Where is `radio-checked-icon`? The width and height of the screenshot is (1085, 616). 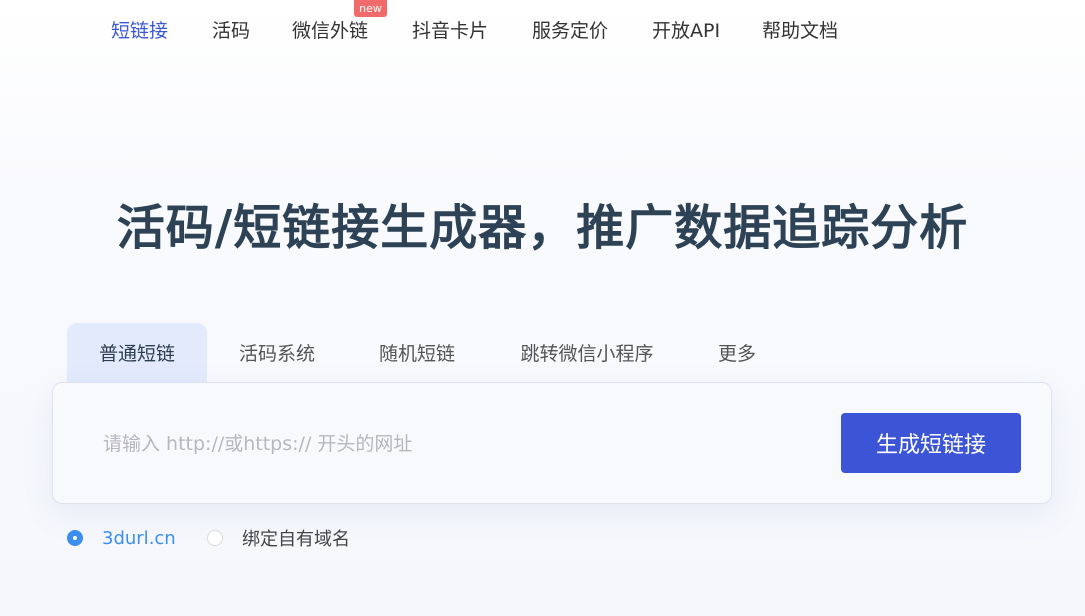 radio-checked-icon is located at coordinates (75, 538).